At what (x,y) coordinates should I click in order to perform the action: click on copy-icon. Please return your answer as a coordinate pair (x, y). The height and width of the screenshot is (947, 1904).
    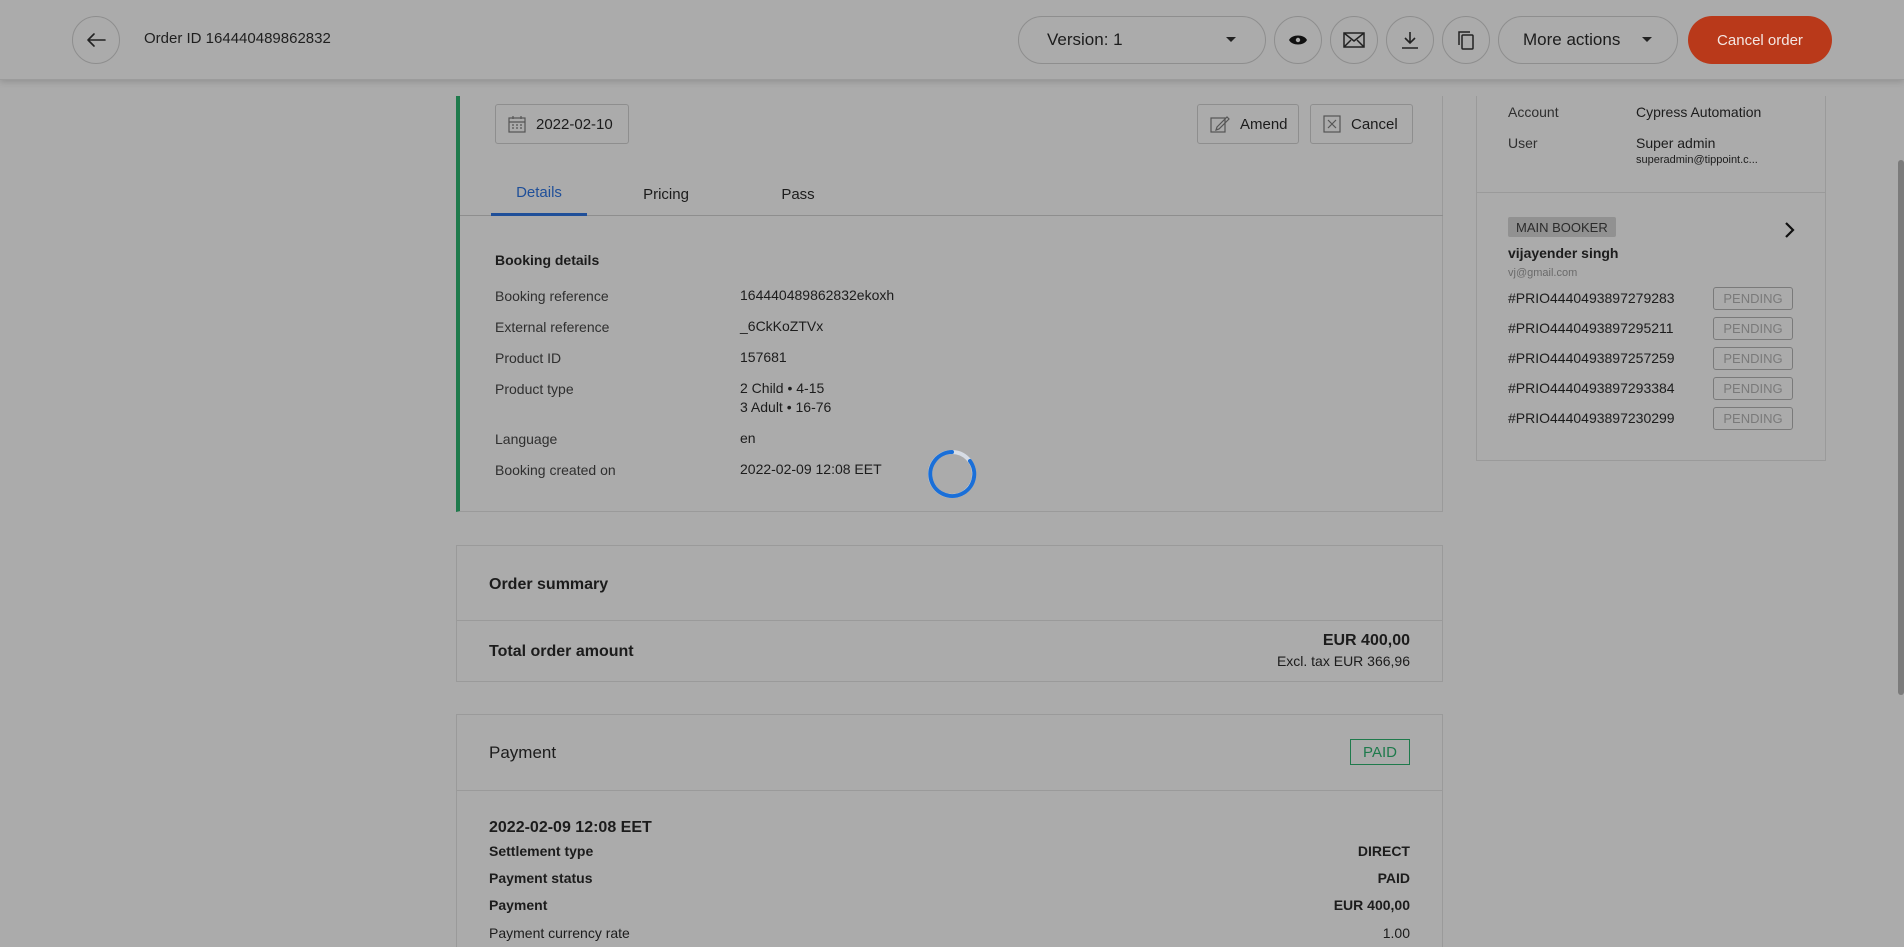
    Looking at the image, I should click on (1466, 40).